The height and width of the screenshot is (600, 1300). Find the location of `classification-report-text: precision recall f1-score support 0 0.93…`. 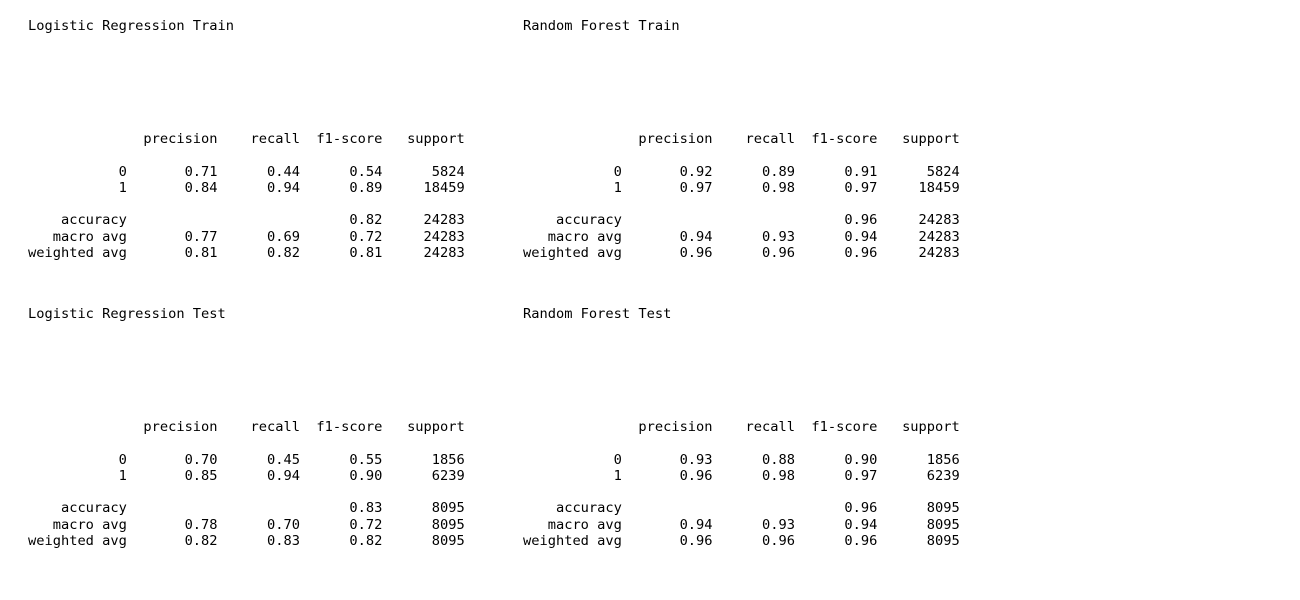

classification-report-text: precision recall f1-score support 0 0.93… is located at coordinates (741, 484).